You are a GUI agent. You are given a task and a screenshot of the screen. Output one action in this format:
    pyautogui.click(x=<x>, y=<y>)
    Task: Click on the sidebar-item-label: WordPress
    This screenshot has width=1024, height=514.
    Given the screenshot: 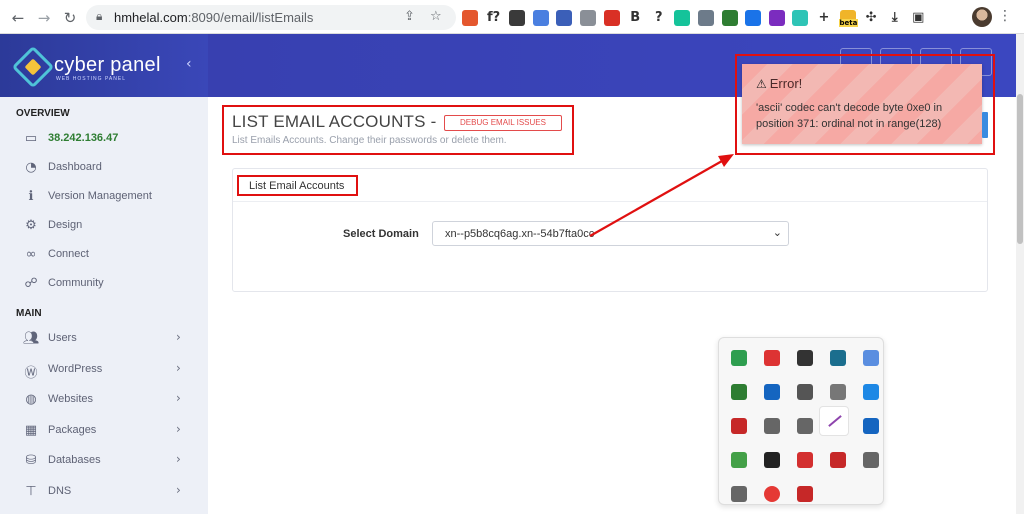 What is the action you would take?
    pyautogui.click(x=75, y=369)
    